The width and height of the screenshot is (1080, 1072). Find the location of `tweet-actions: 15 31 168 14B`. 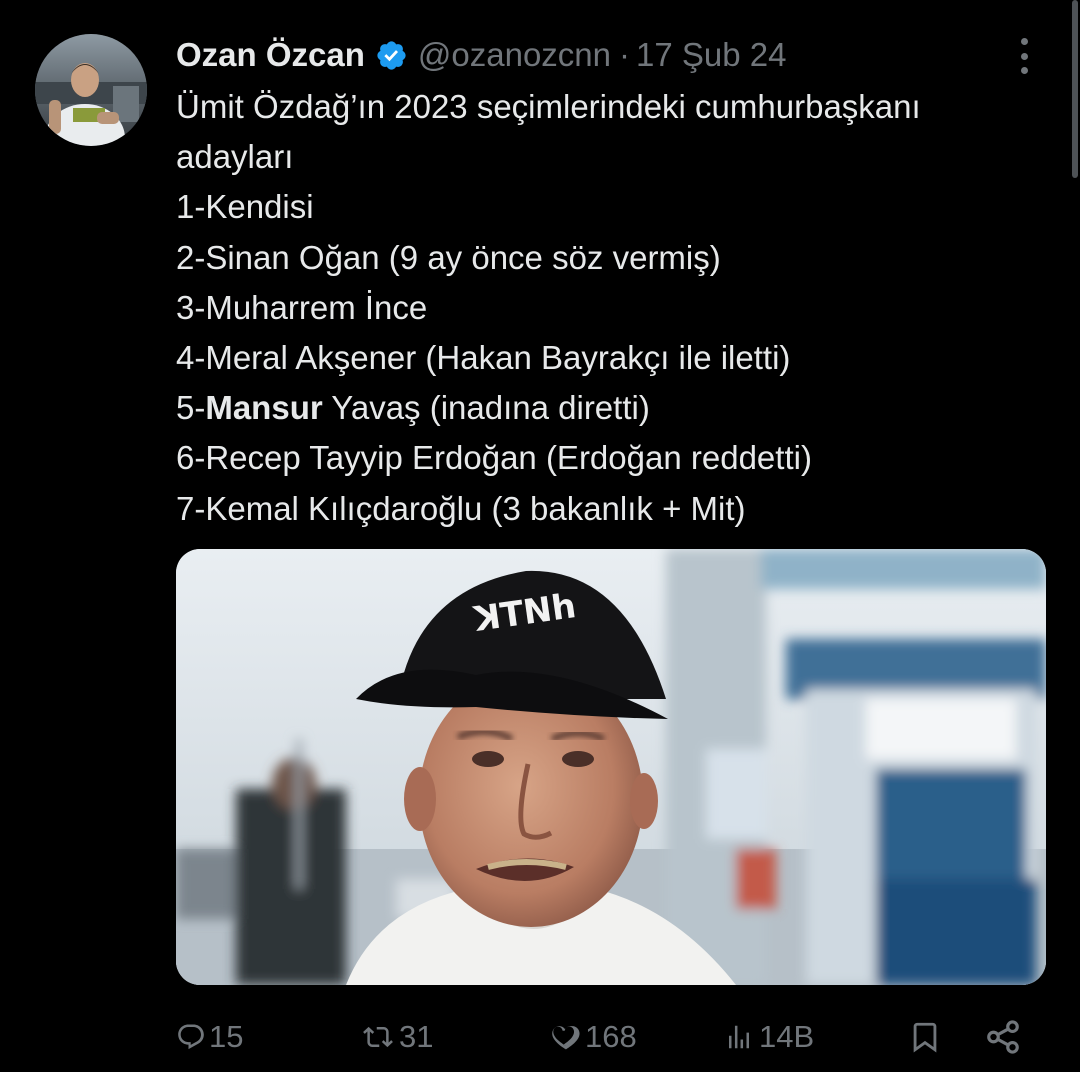

tweet-actions: 15 31 168 14B is located at coordinates (540, 1037).